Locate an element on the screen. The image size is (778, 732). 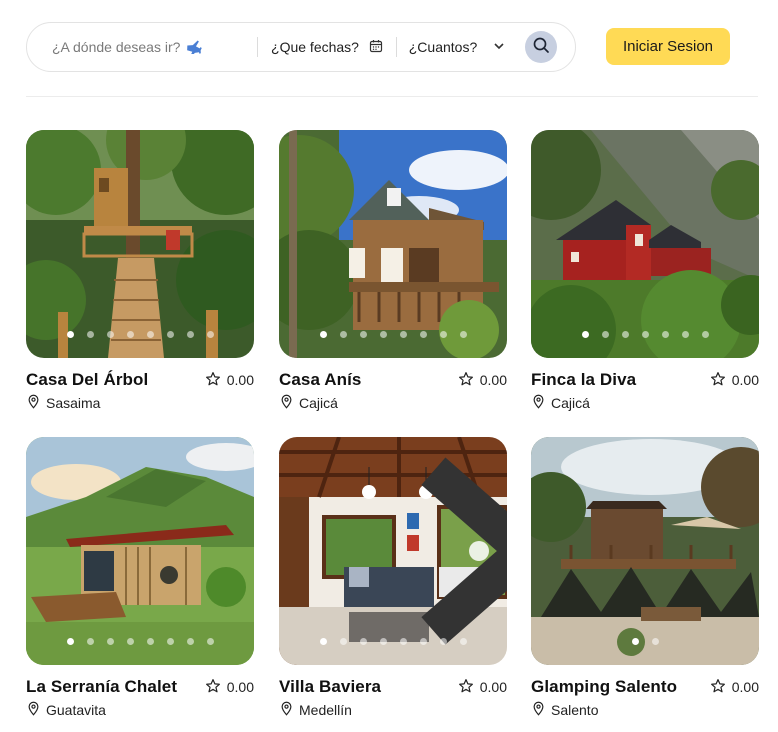
destination-placeholder: ¿A dónde deseas ir? is located at coordinates (116, 47).